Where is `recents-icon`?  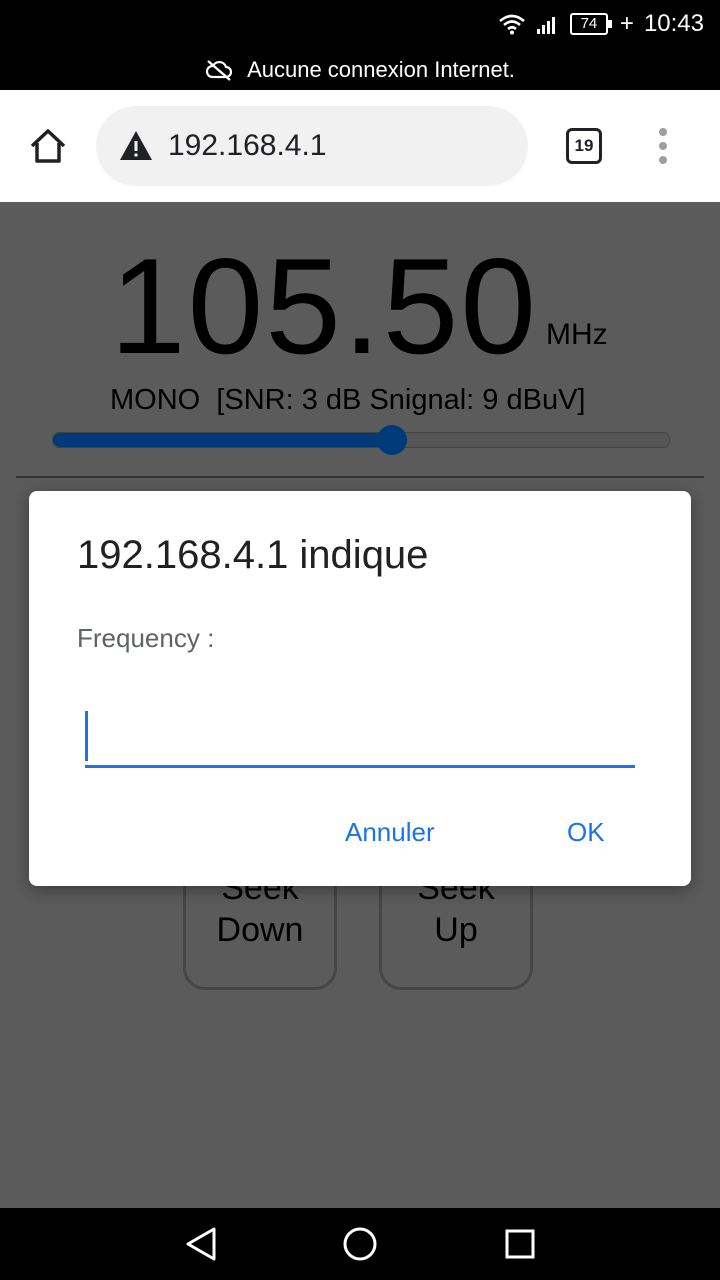
recents-icon is located at coordinates (520, 1244).